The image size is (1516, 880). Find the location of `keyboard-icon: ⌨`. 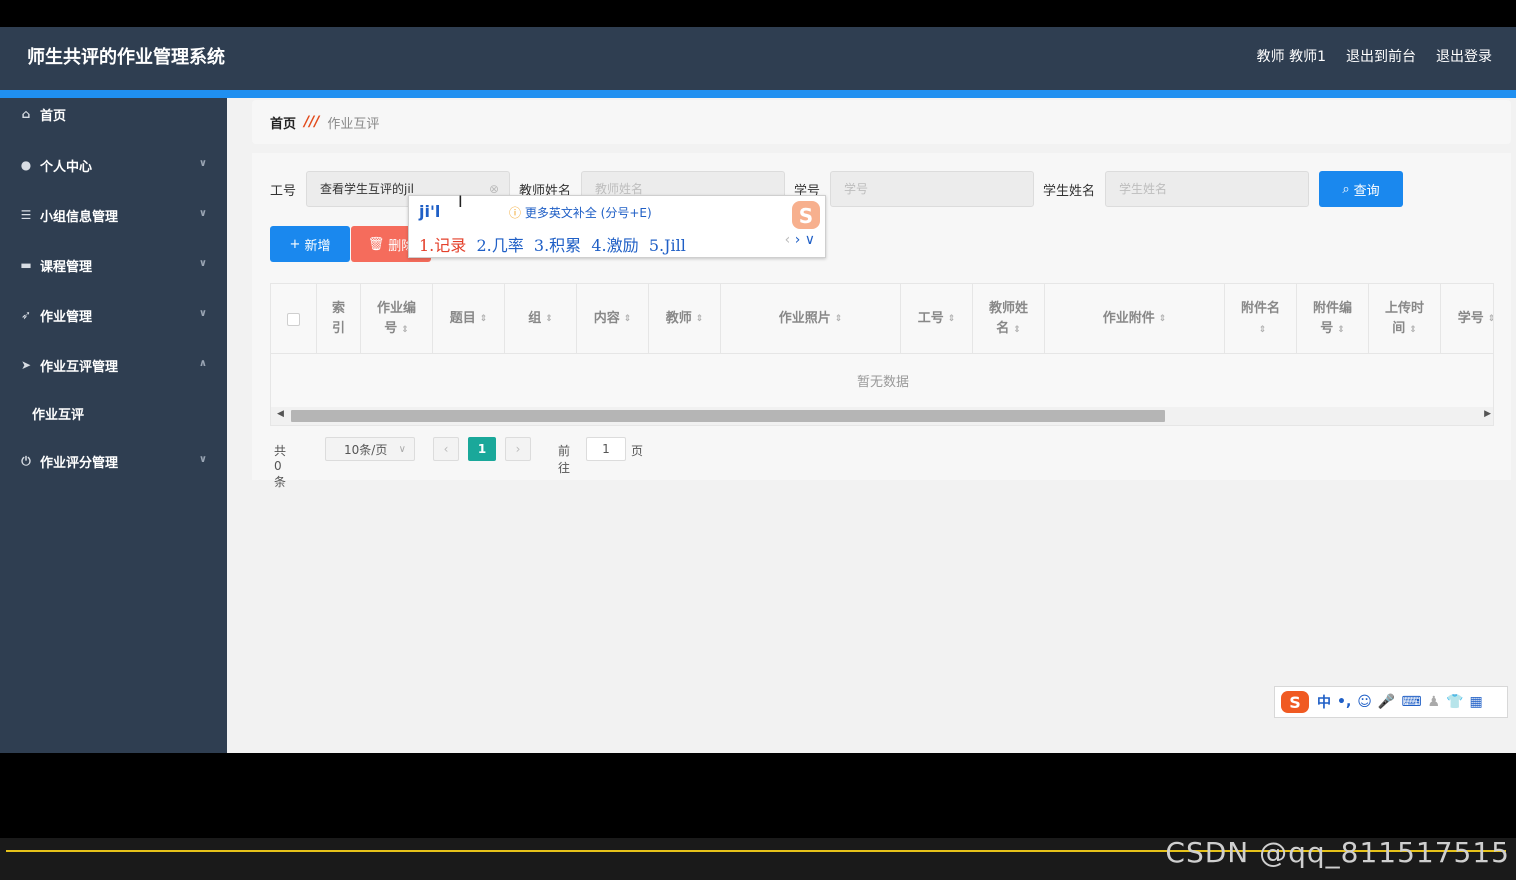

keyboard-icon: ⌨ is located at coordinates (1411, 702).